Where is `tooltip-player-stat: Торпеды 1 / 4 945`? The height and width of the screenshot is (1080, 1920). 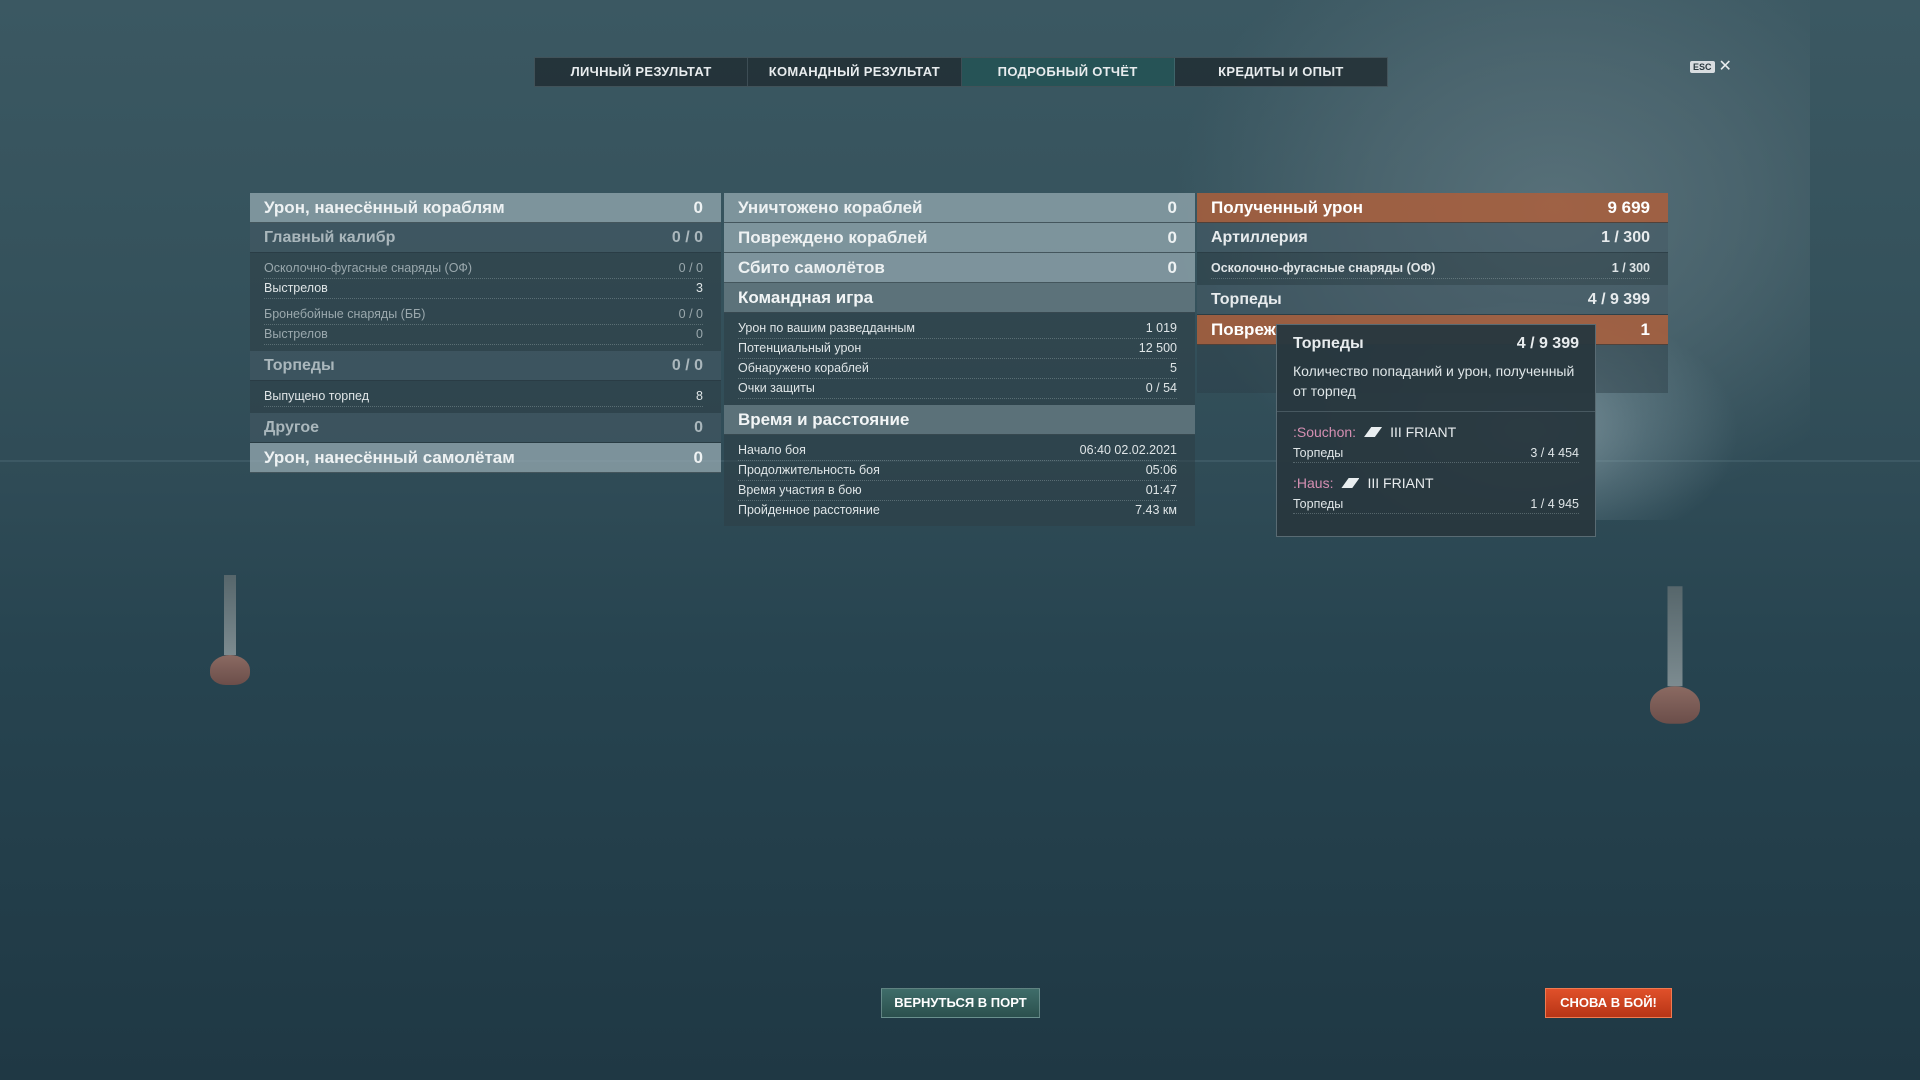 tooltip-player-stat: Торпеды 1 / 4 945 is located at coordinates (1436, 504).